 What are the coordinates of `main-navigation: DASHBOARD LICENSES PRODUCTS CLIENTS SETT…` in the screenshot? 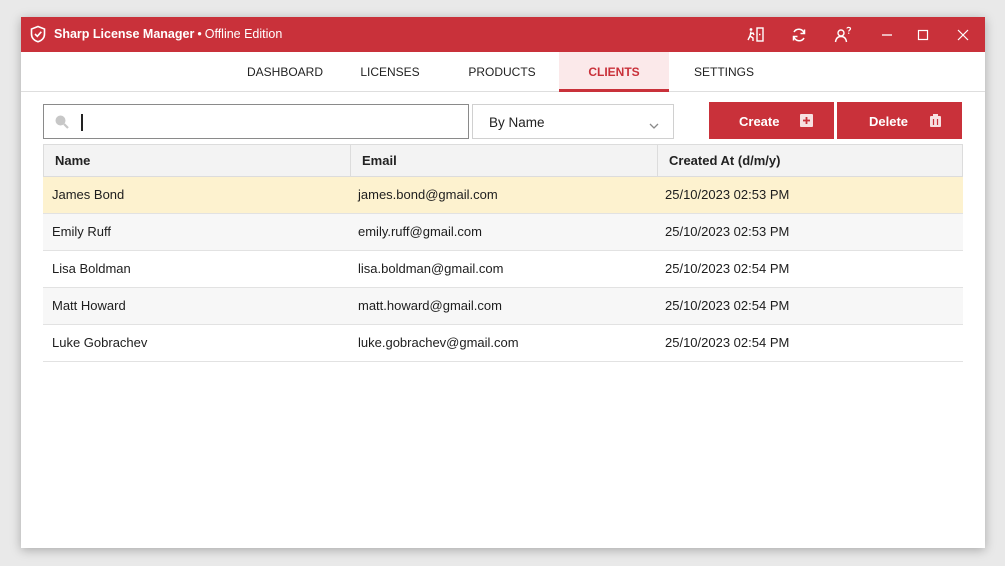 It's located at (503, 72).